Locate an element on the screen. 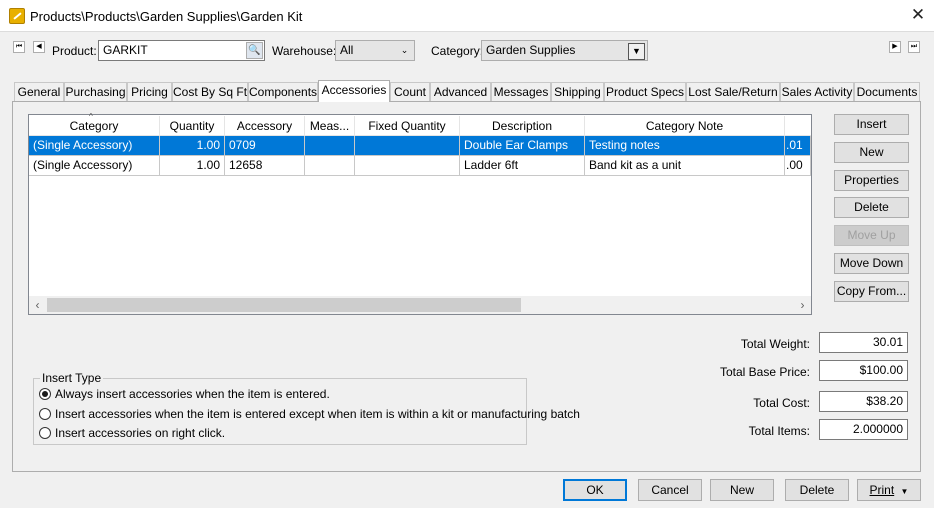 This screenshot has height=508, width=934. tab-accessories: Accessories is located at coordinates (354, 91).